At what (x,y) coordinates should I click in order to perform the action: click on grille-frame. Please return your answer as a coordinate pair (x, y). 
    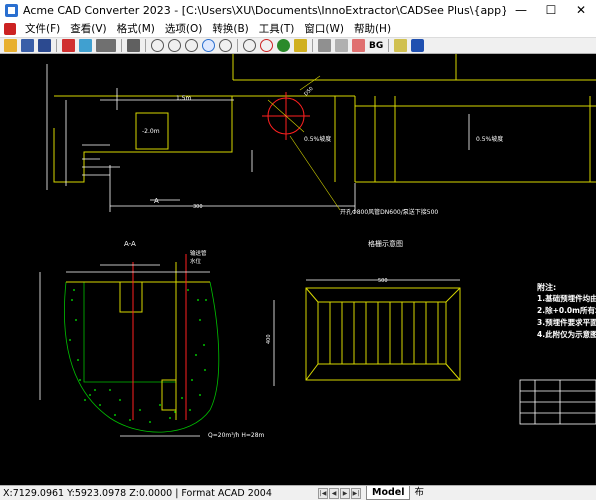
    Looking at the image, I should click on (383, 334).